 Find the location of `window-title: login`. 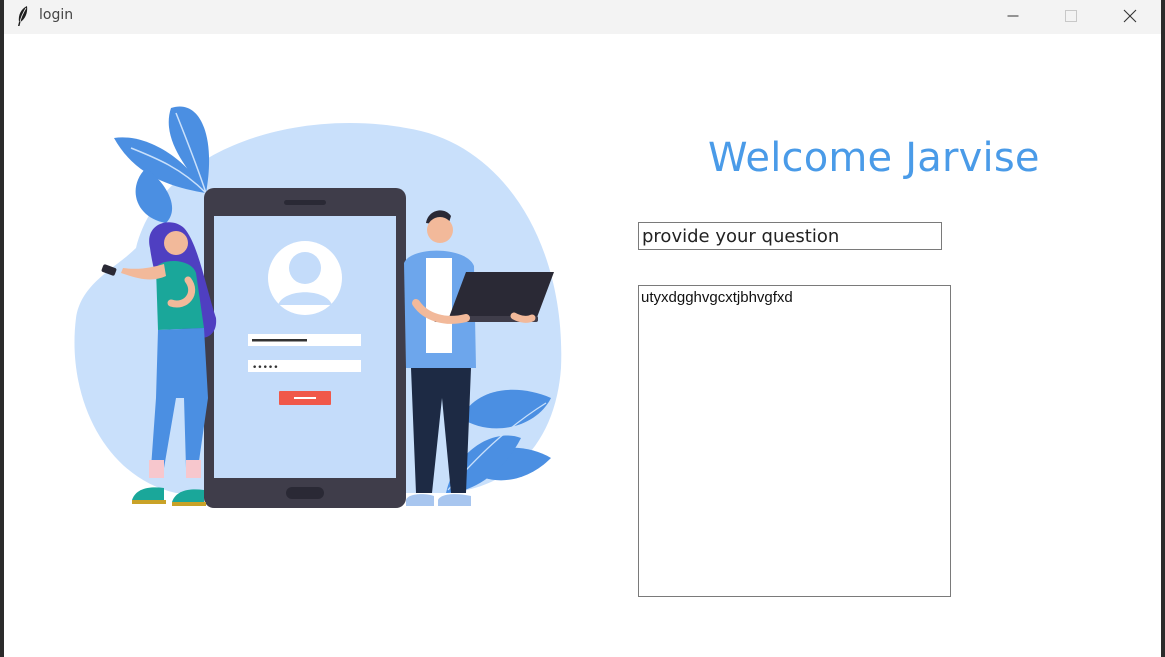

window-title: login is located at coordinates (56, 15).